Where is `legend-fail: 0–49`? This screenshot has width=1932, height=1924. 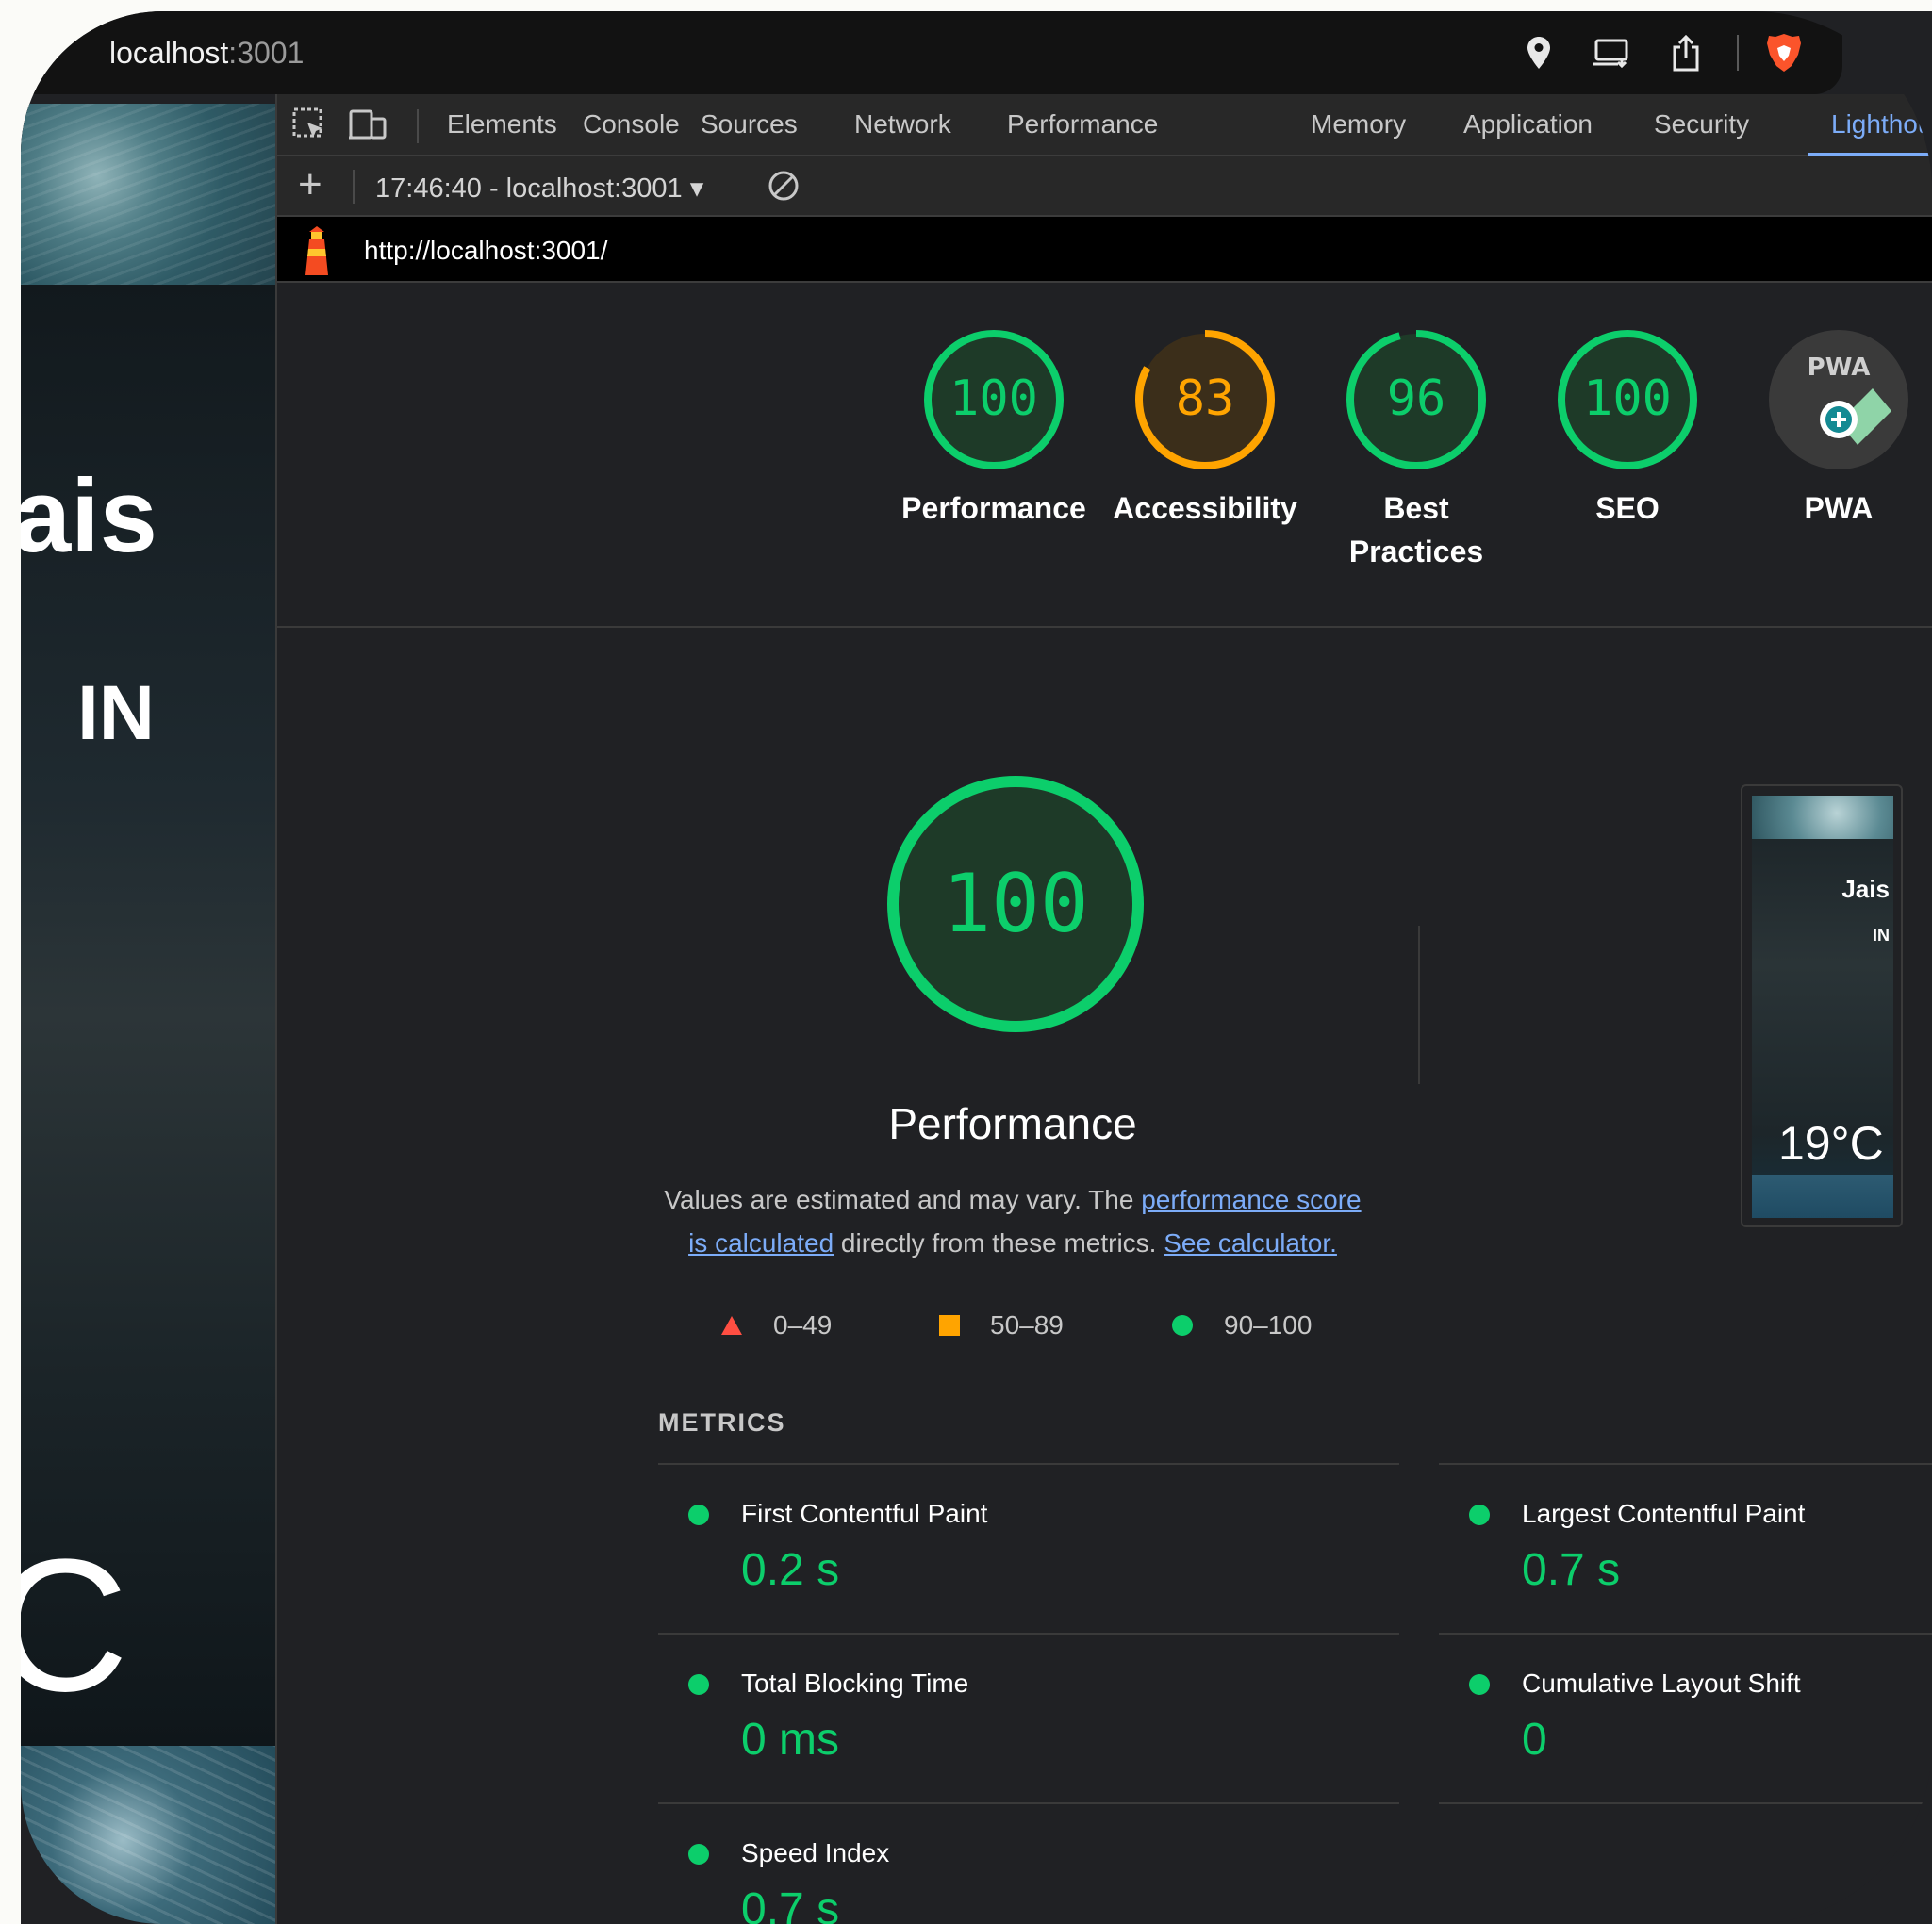
legend-fail: 0–49 is located at coordinates (776, 1325).